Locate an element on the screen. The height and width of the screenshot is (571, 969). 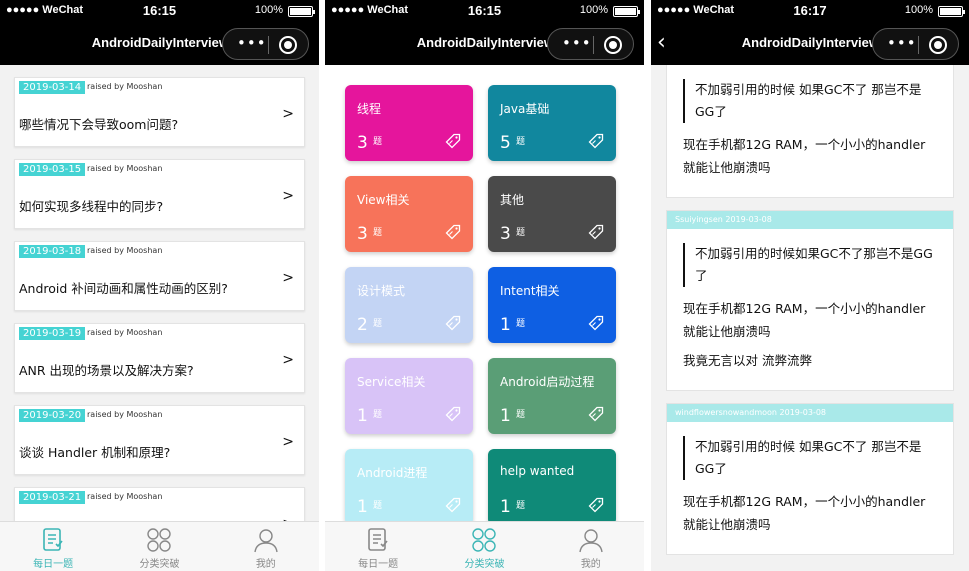
category-card: Java基础 5 题 is located at coordinates (552, 123).